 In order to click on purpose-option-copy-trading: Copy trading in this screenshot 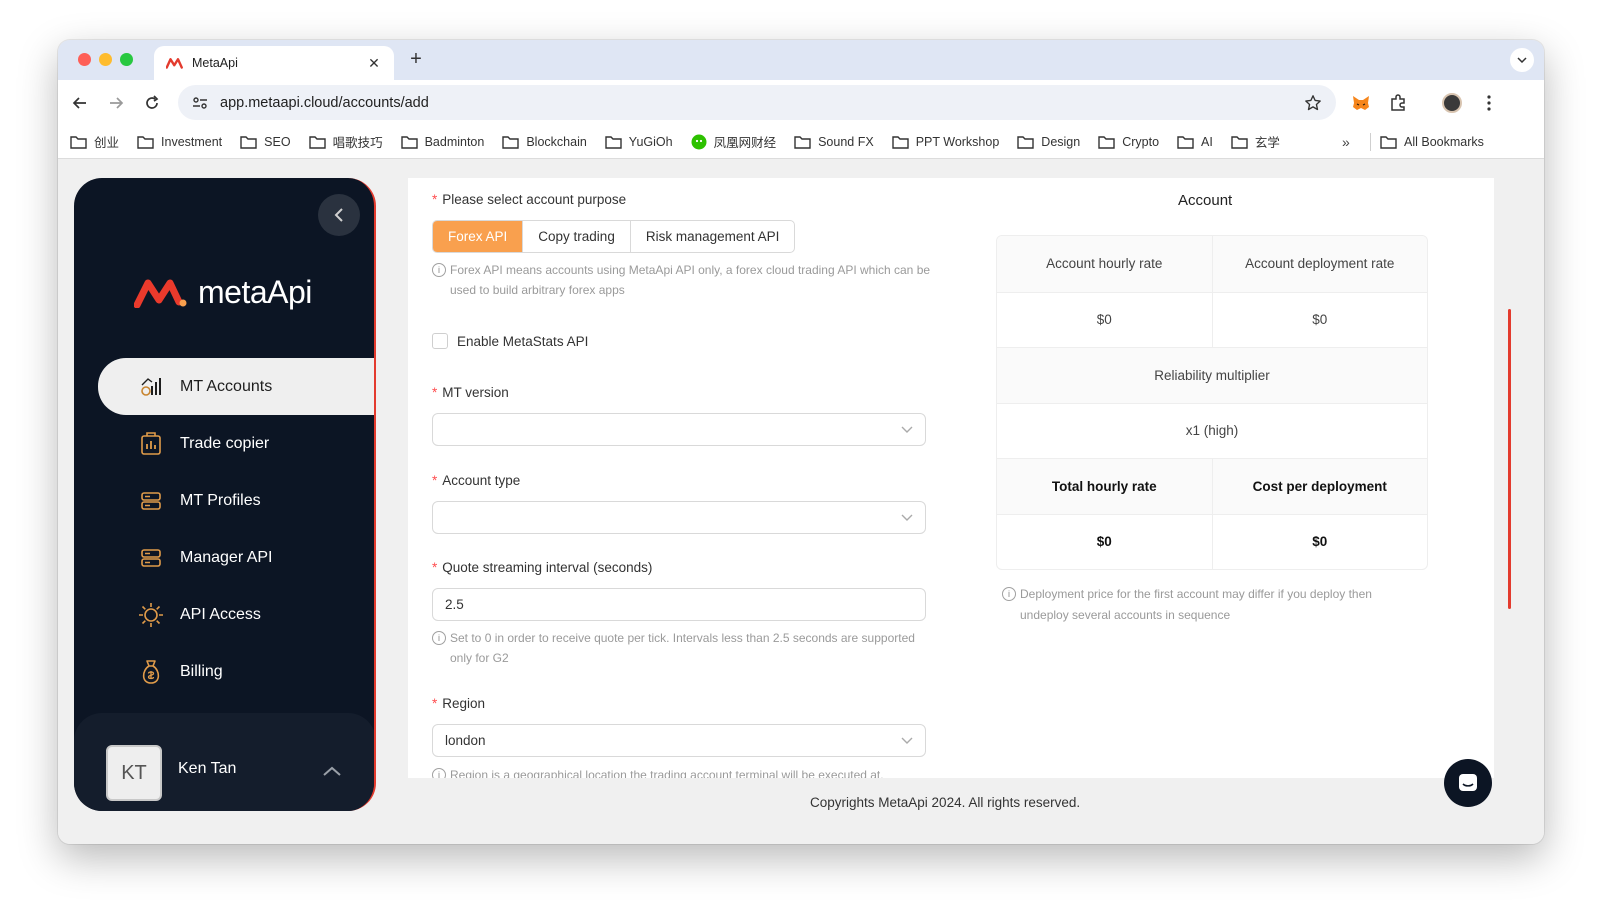, I will do `click(576, 236)`.